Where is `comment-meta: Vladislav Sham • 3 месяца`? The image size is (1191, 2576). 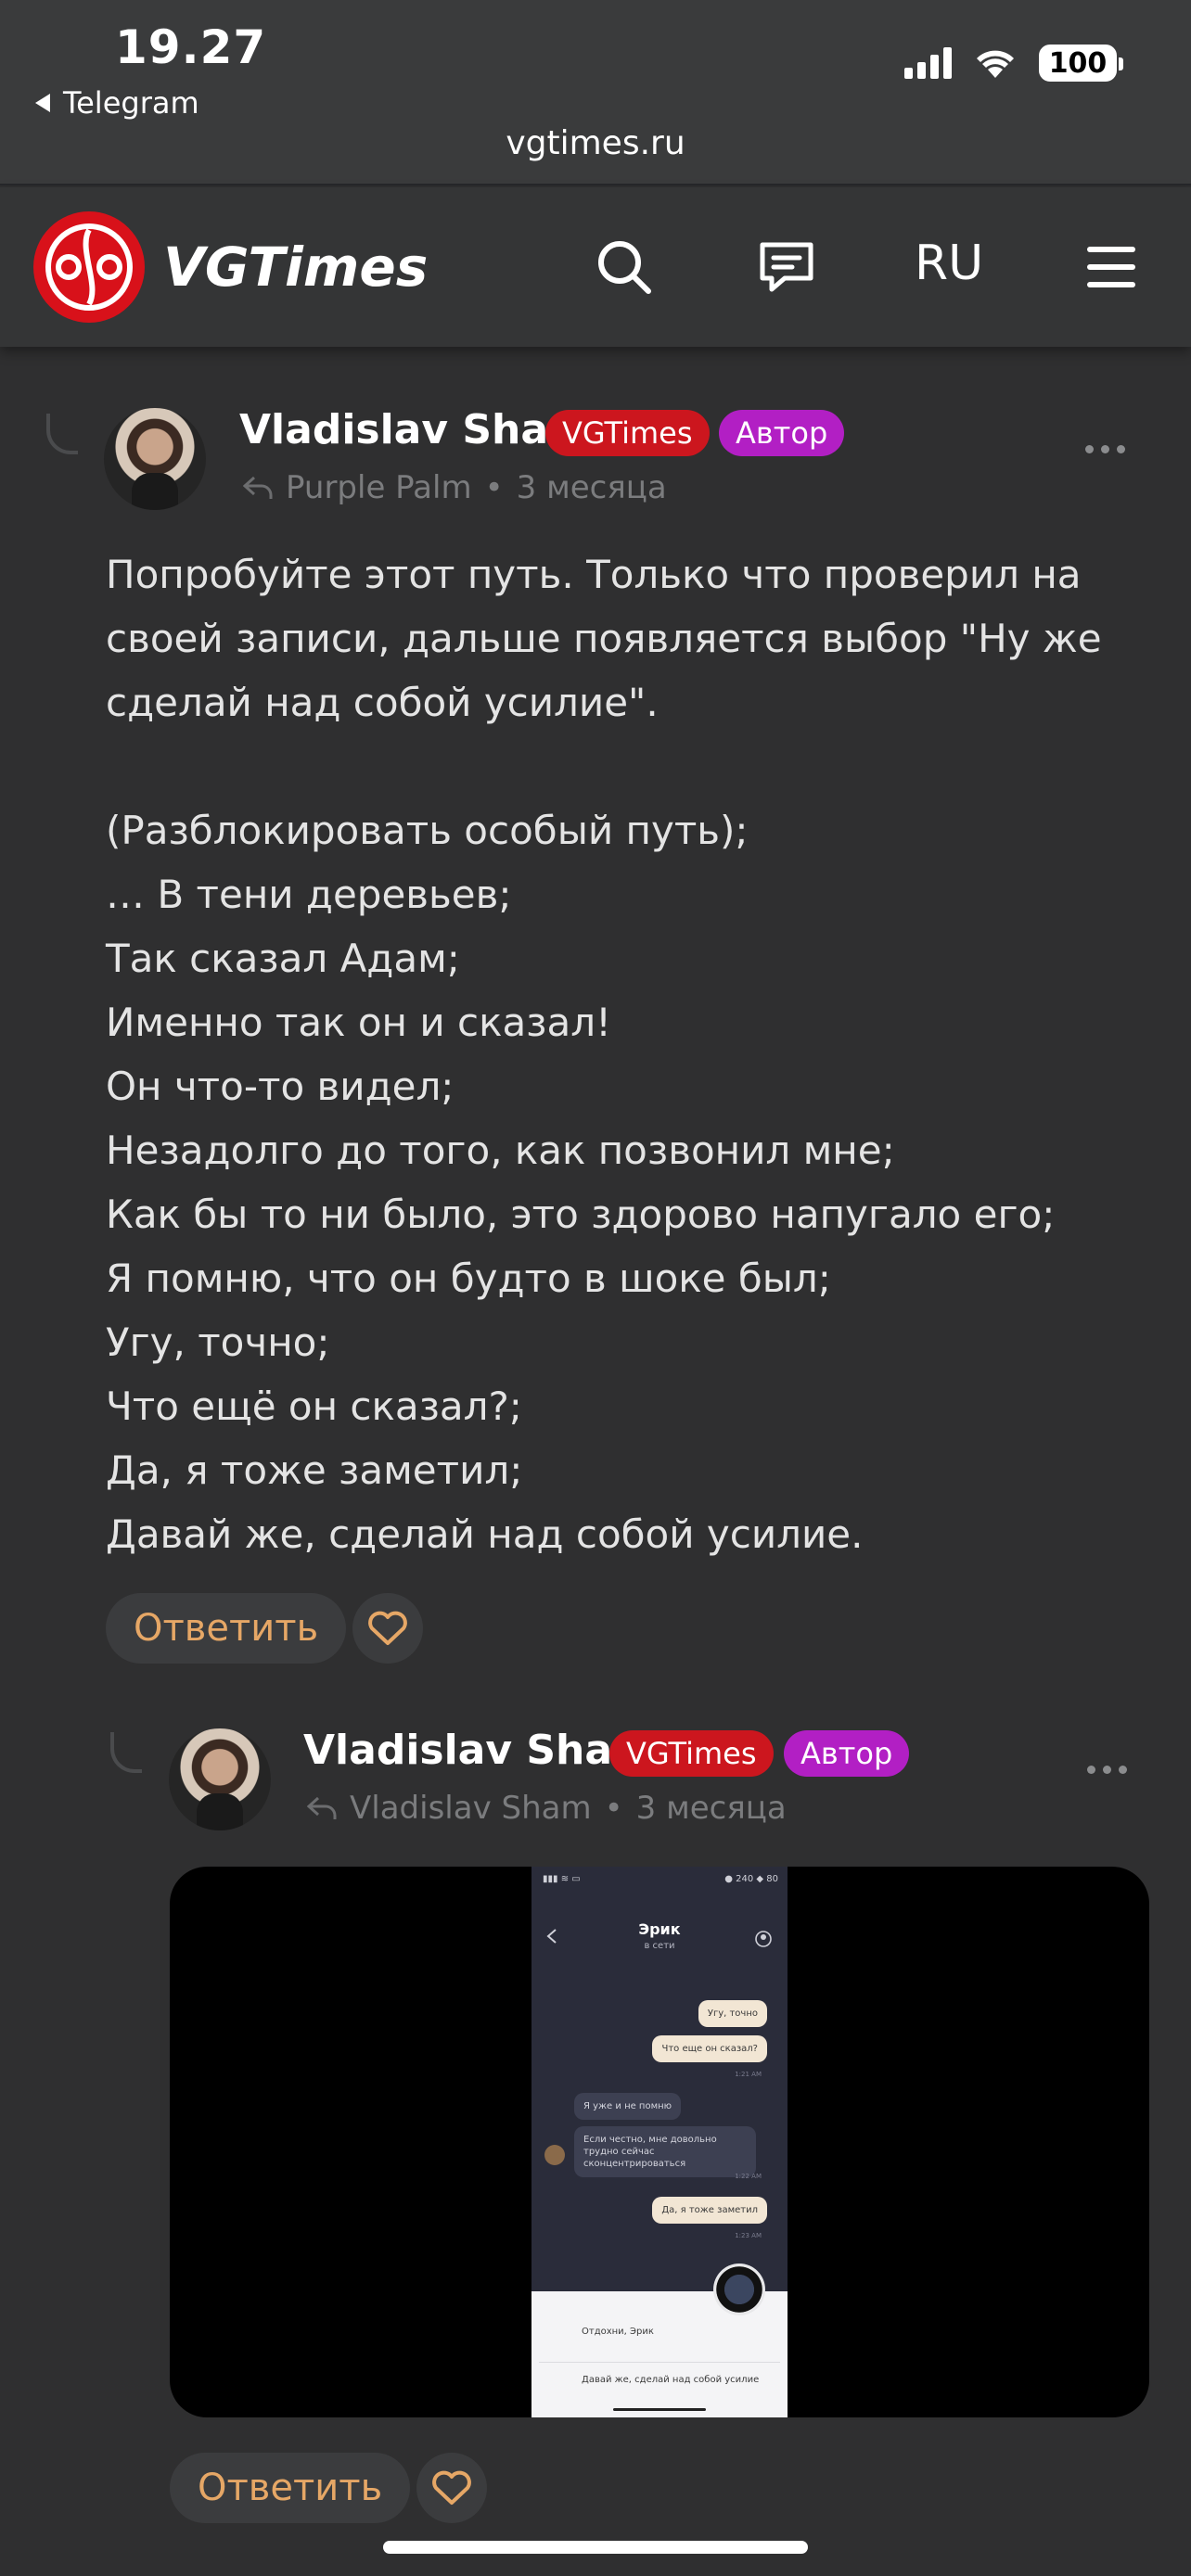 comment-meta: Vladislav Sham • 3 месяца is located at coordinates (547, 1808).